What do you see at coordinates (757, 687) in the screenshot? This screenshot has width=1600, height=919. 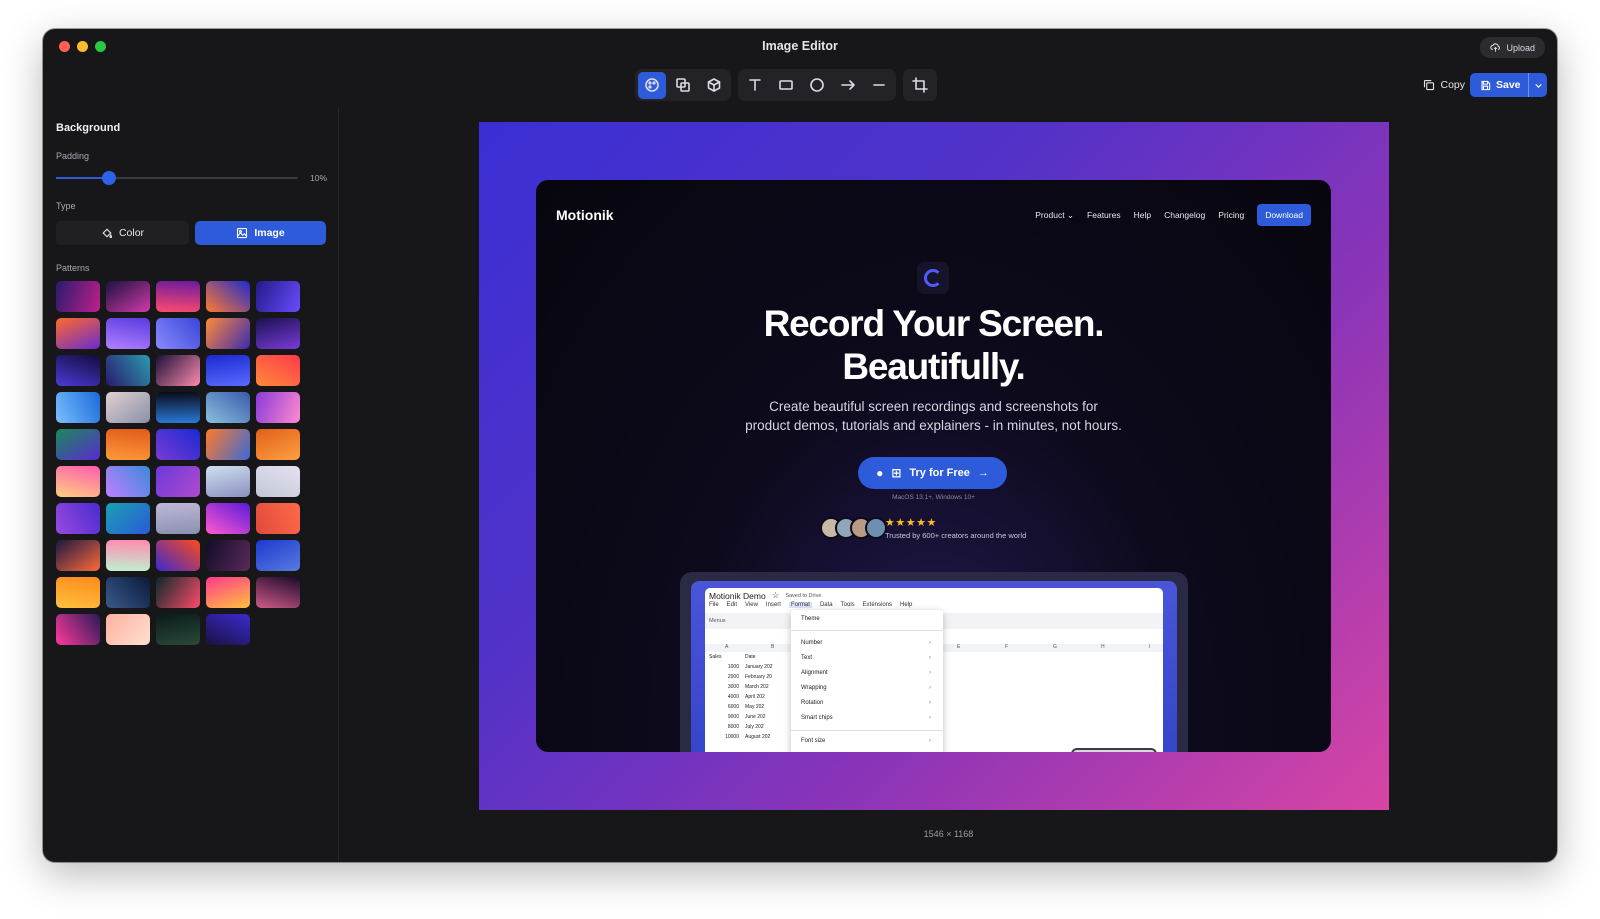 I see `date-cell: March 202` at bounding box center [757, 687].